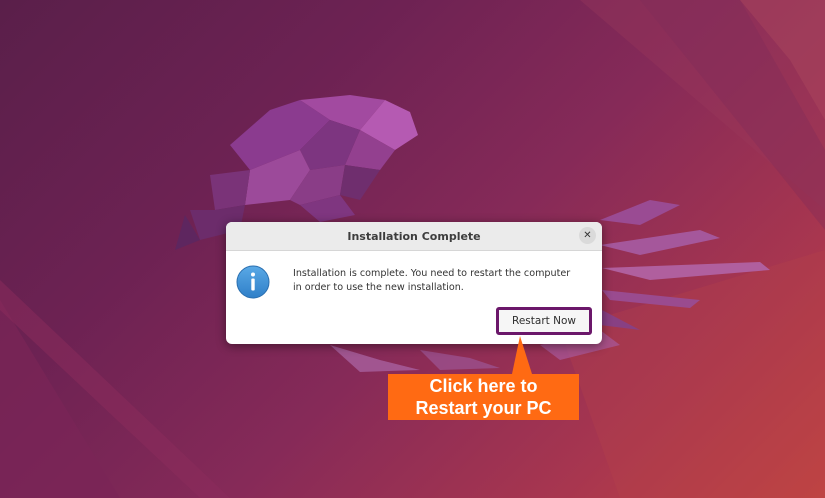 This screenshot has height=498, width=825. Describe the element at coordinates (544, 321) in the screenshot. I see `restart-now-button: Restart Now` at that location.